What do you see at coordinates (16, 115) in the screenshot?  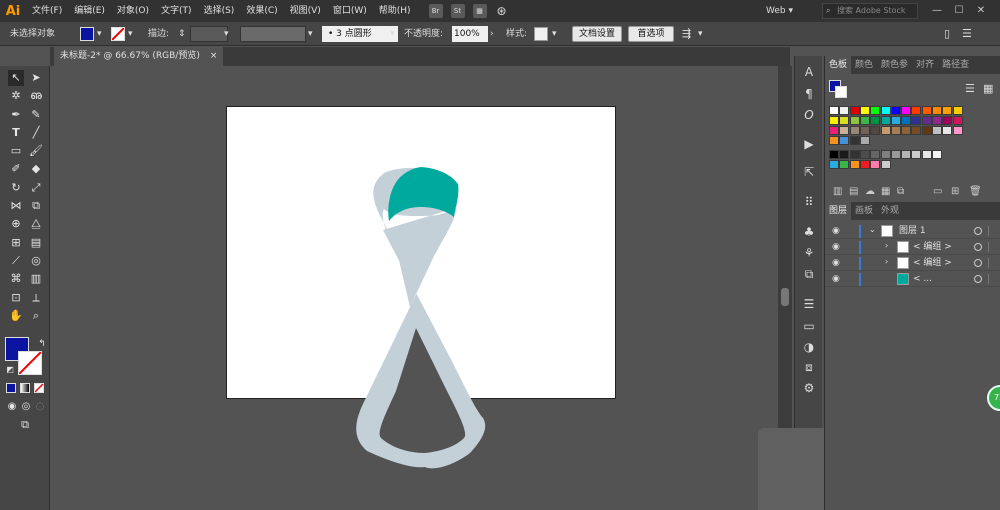 I see `pen-tool-icon: ✒` at bounding box center [16, 115].